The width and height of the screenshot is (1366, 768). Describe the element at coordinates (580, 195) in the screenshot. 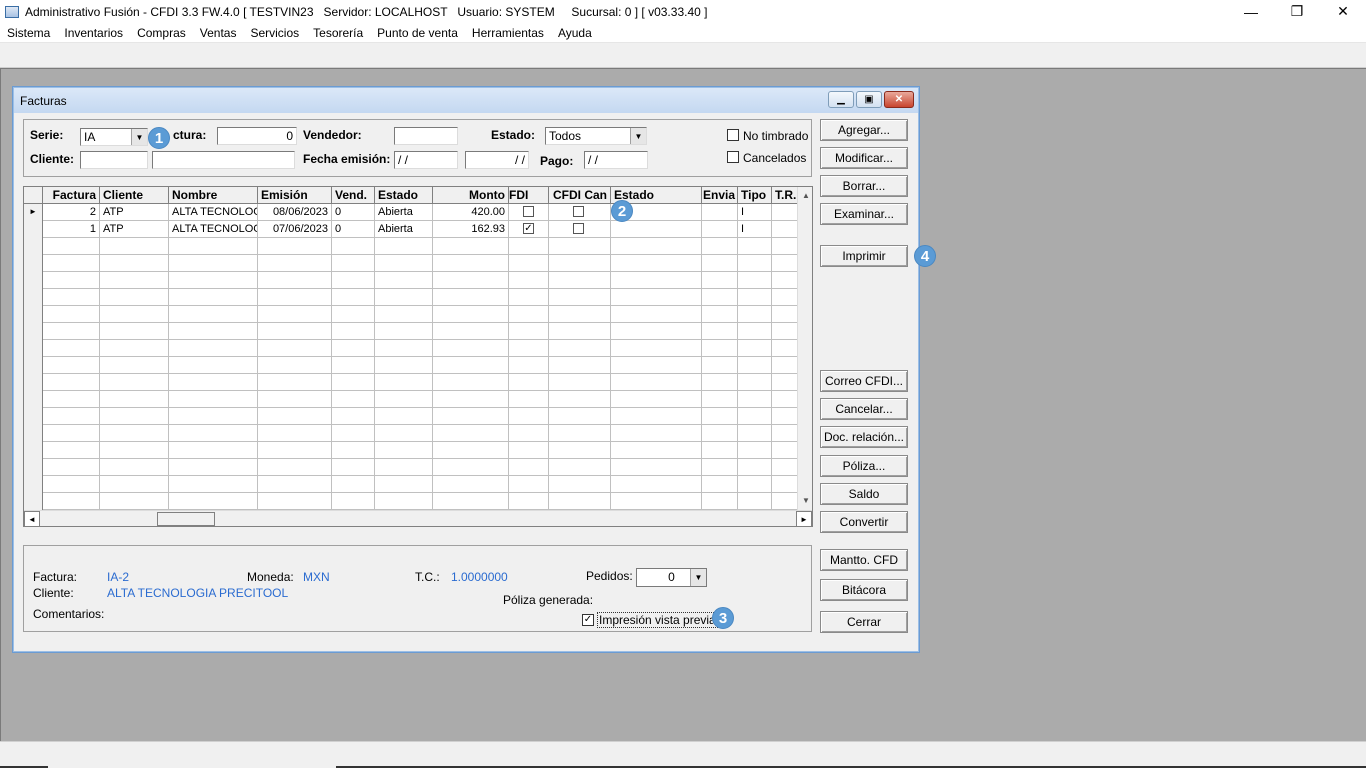

I see `col-cfdi-can: CFDI Can` at that location.